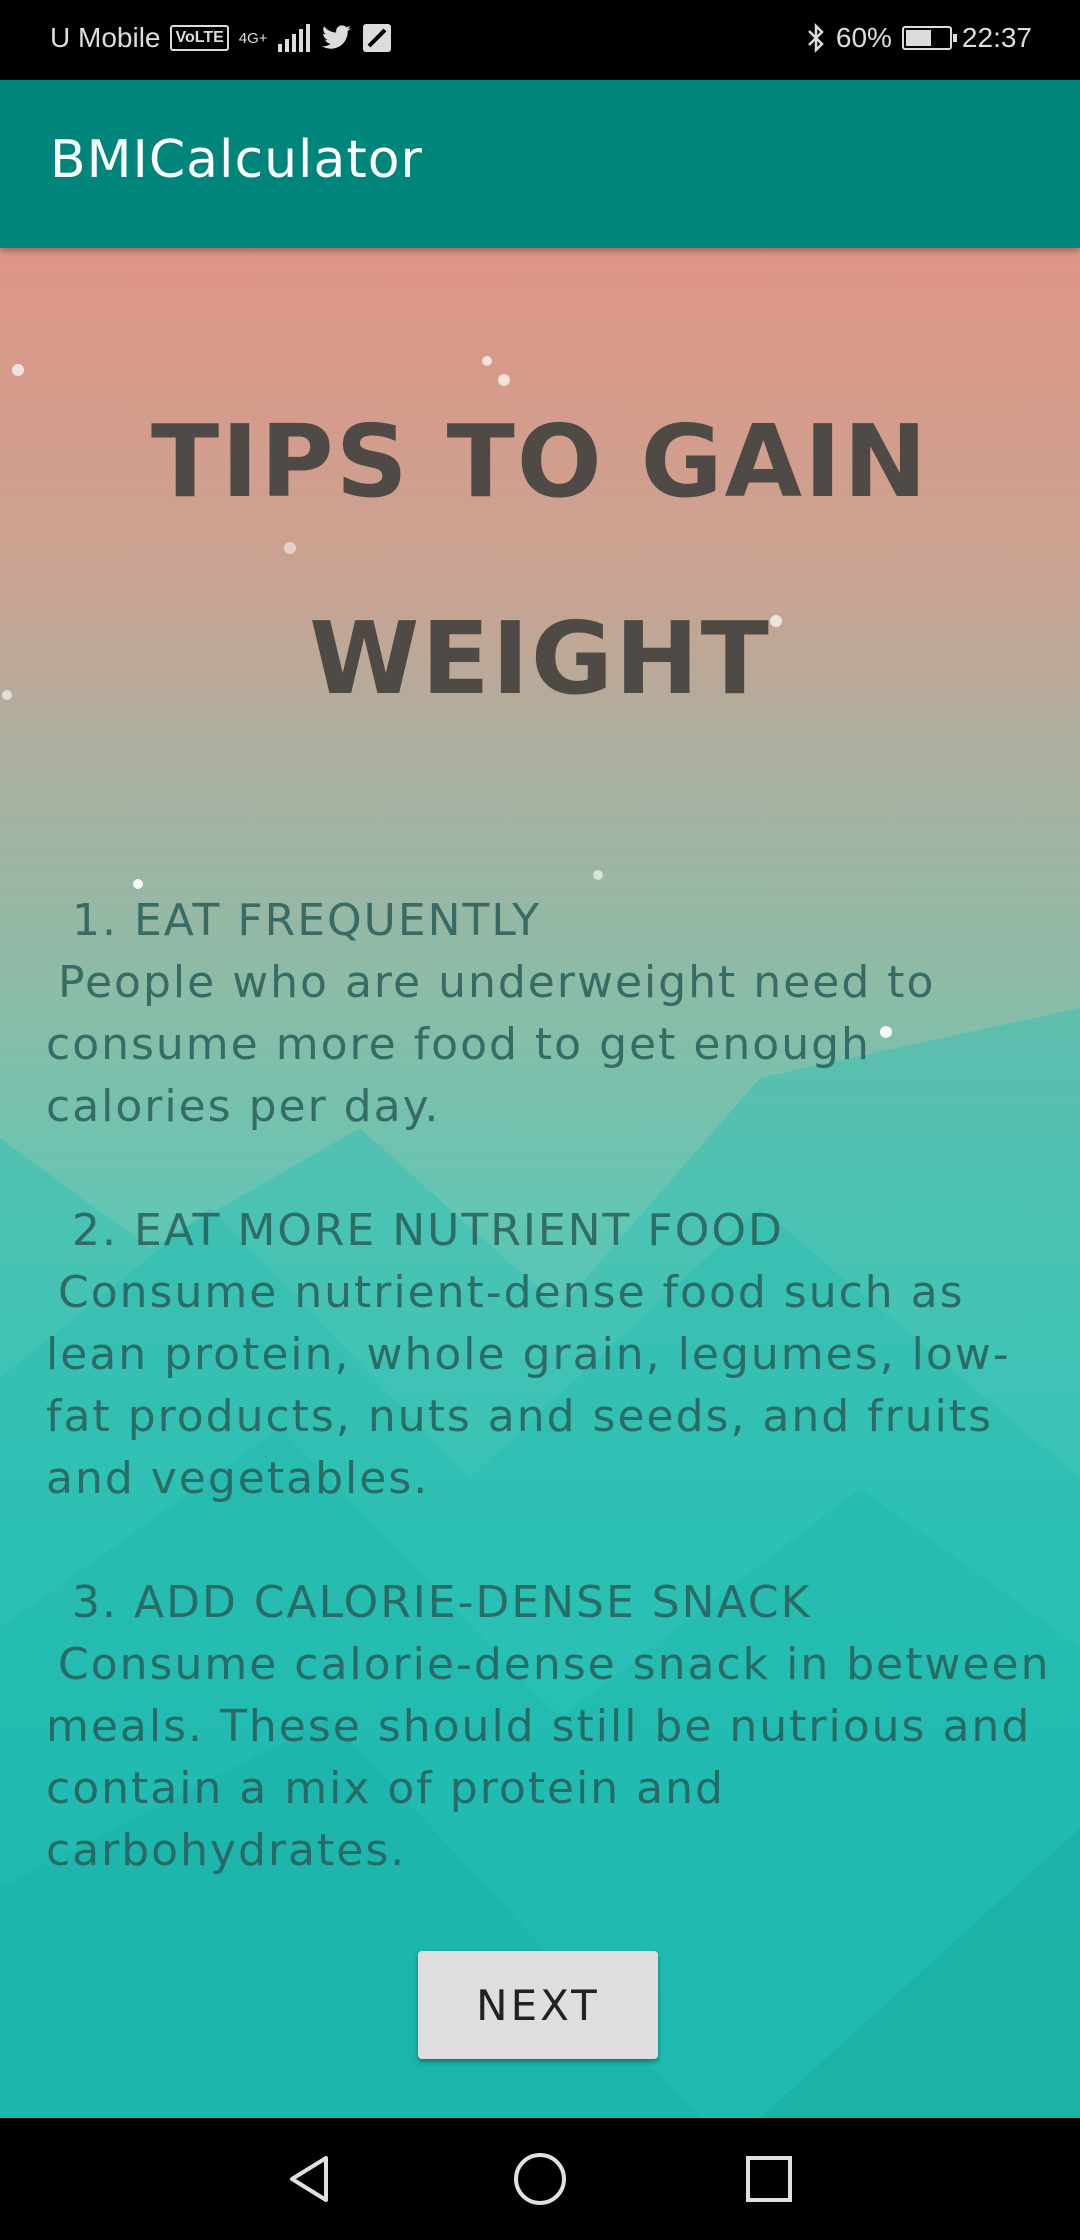 The width and height of the screenshot is (1080, 2240). I want to click on page-heading-line2: WEIGHT, so click(540, 658).